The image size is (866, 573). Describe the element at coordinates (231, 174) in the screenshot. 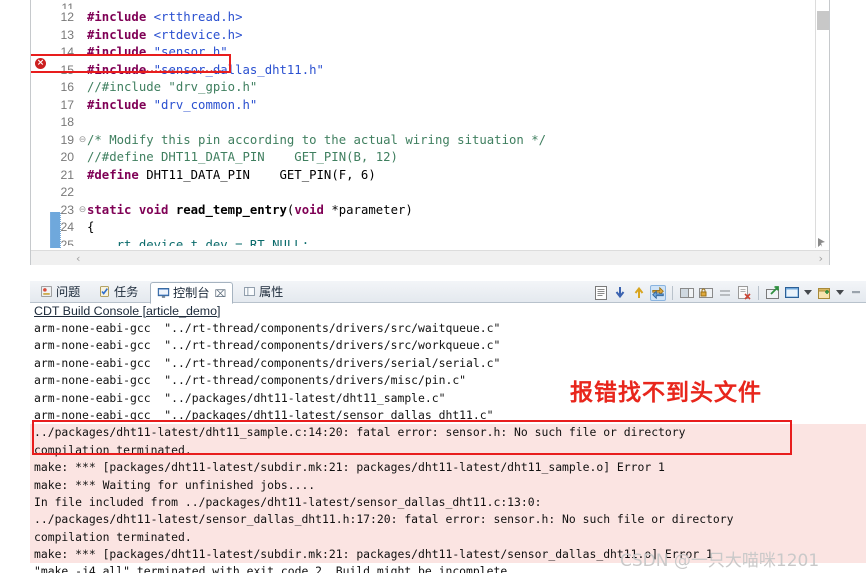

I see `code-text: #define DHT11_DATA_PIN GET_PIN(F, 6)` at that location.